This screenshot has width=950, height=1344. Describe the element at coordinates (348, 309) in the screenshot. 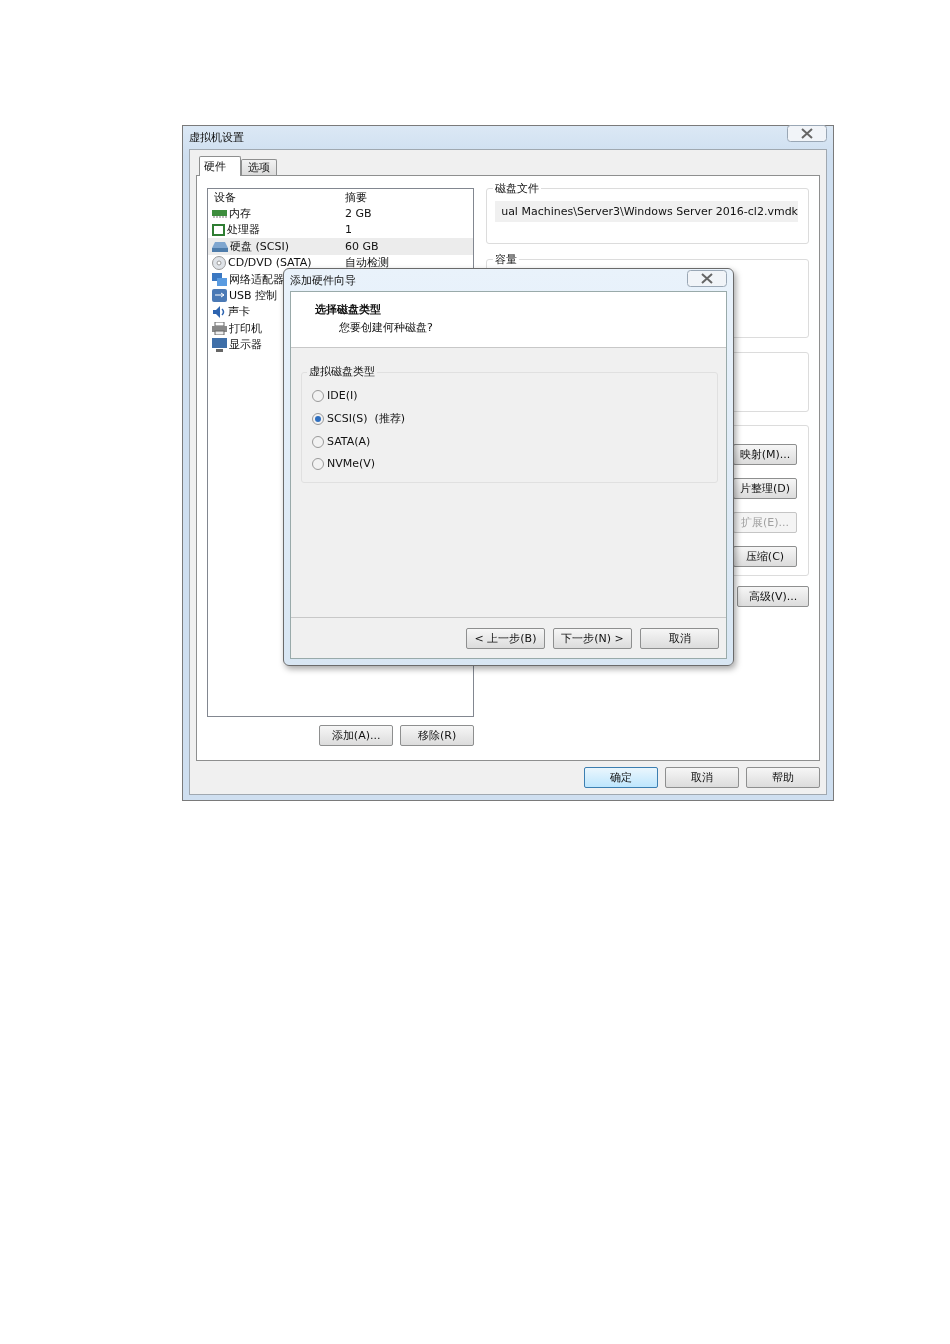

I see `step-heading: 选择磁盘类型` at that location.